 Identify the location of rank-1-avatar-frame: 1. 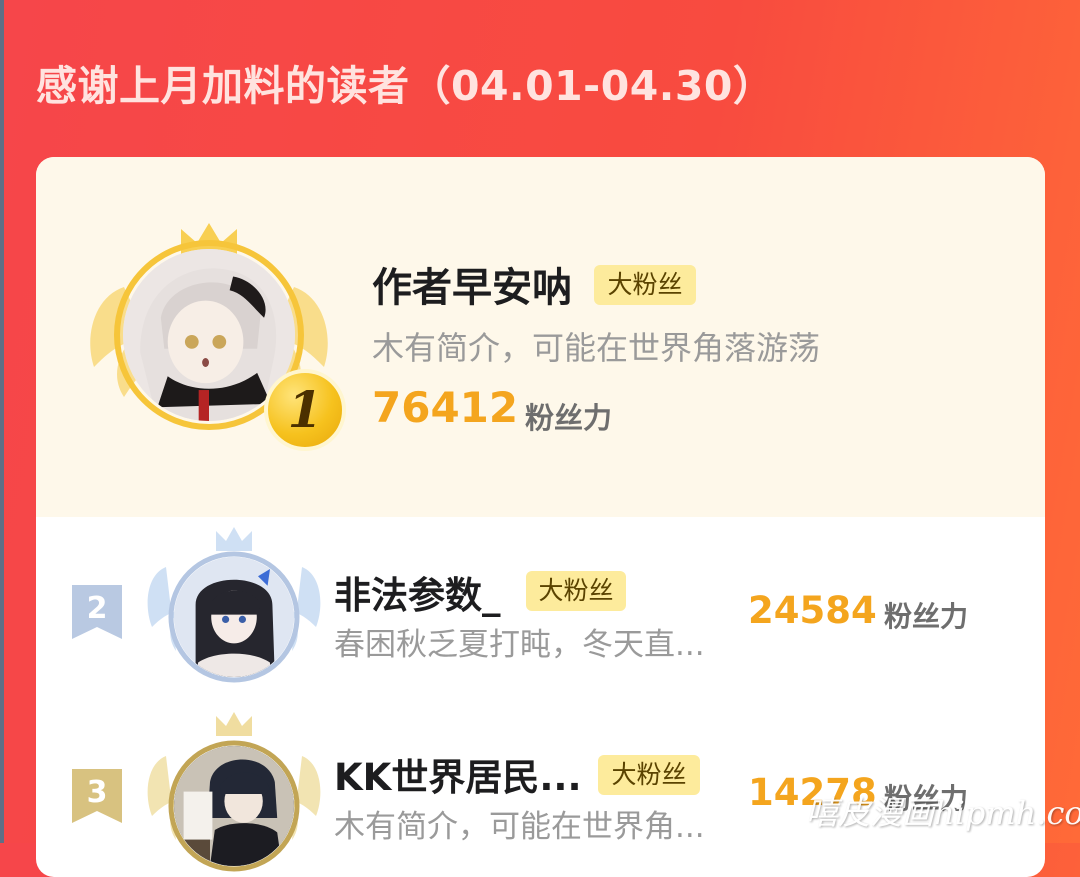
(215, 334).